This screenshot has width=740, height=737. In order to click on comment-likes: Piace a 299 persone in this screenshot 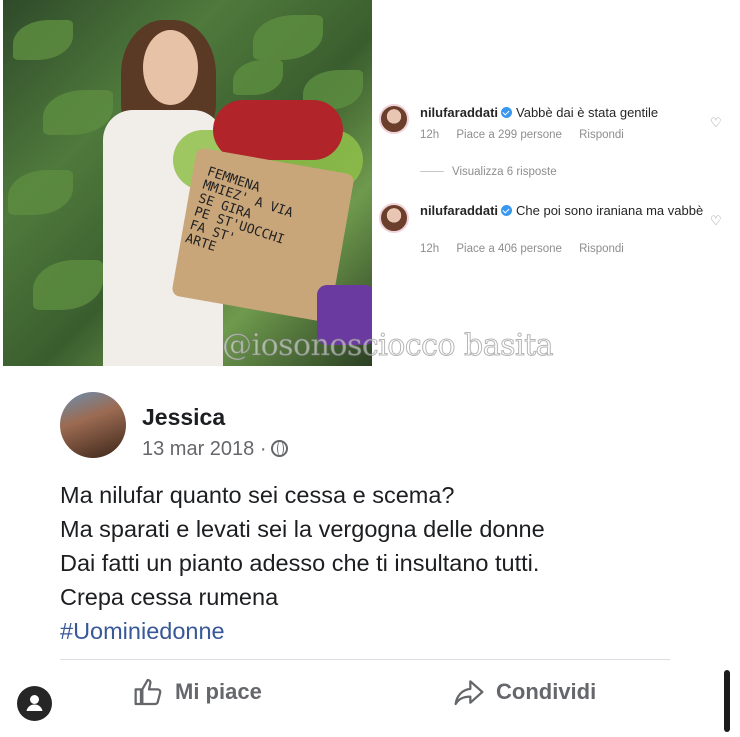, I will do `click(509, 135)`.